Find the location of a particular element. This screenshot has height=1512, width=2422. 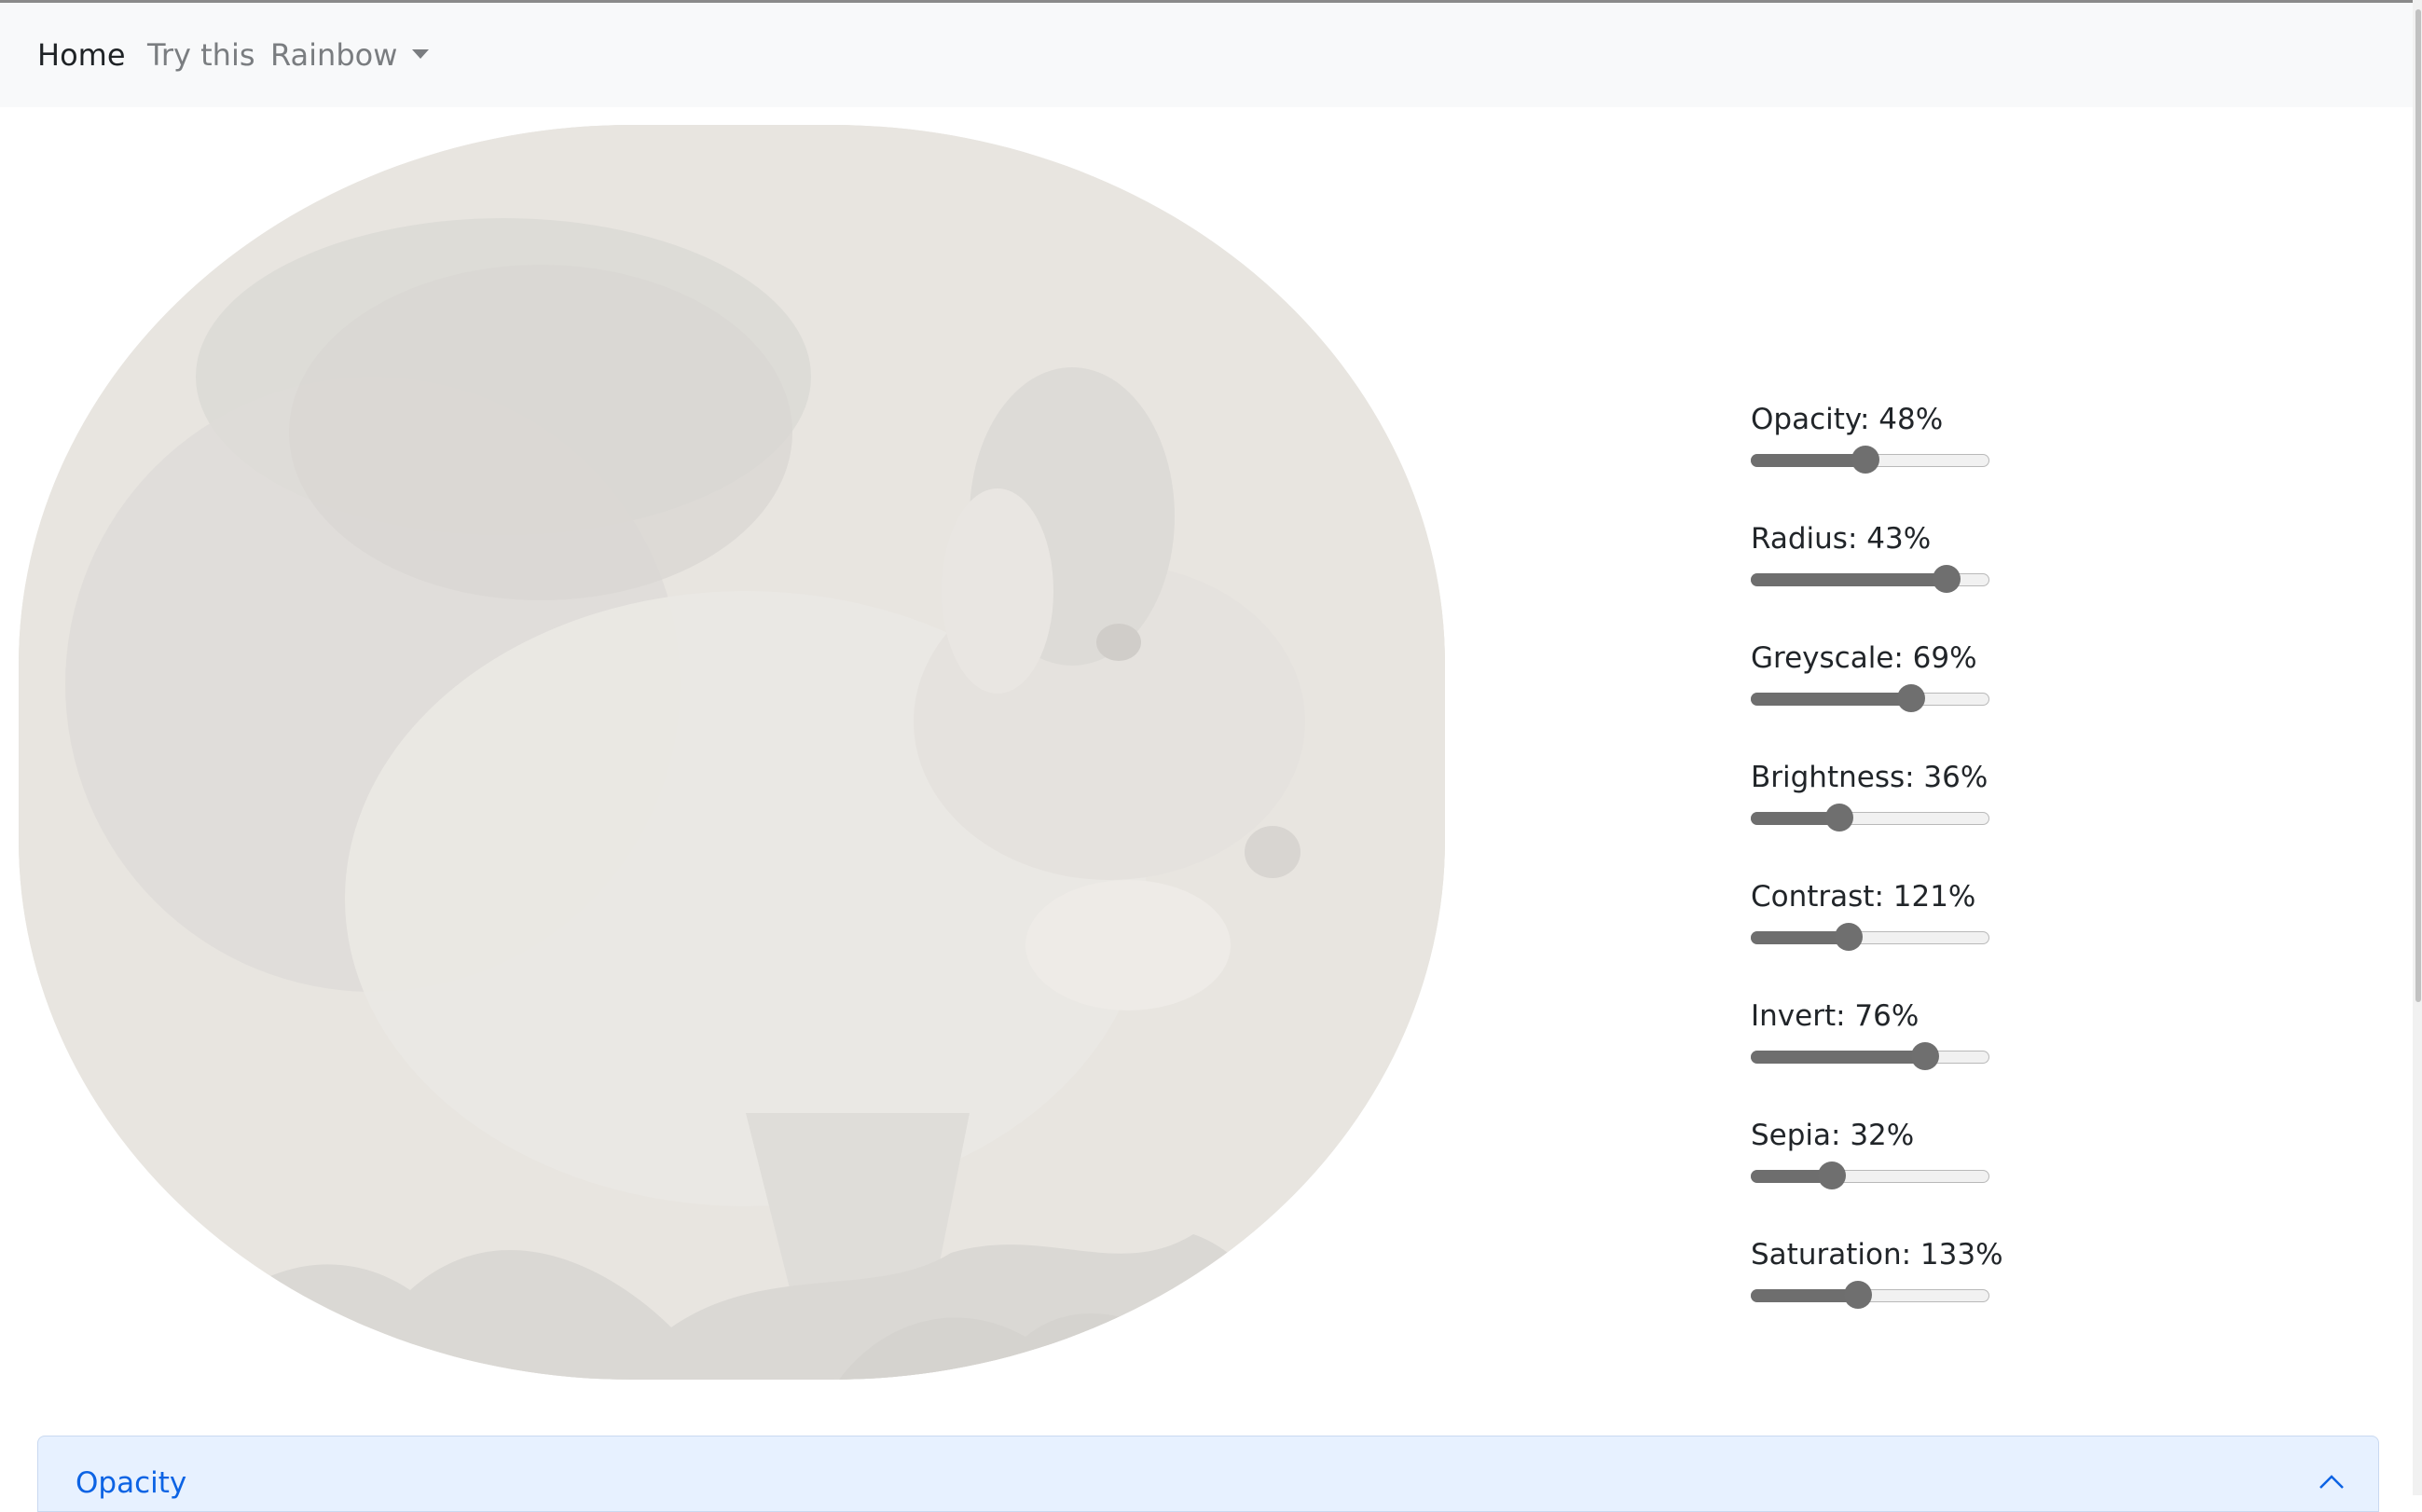

brightness-label: Brightness: 36% is located at coordinates (1870, 777).